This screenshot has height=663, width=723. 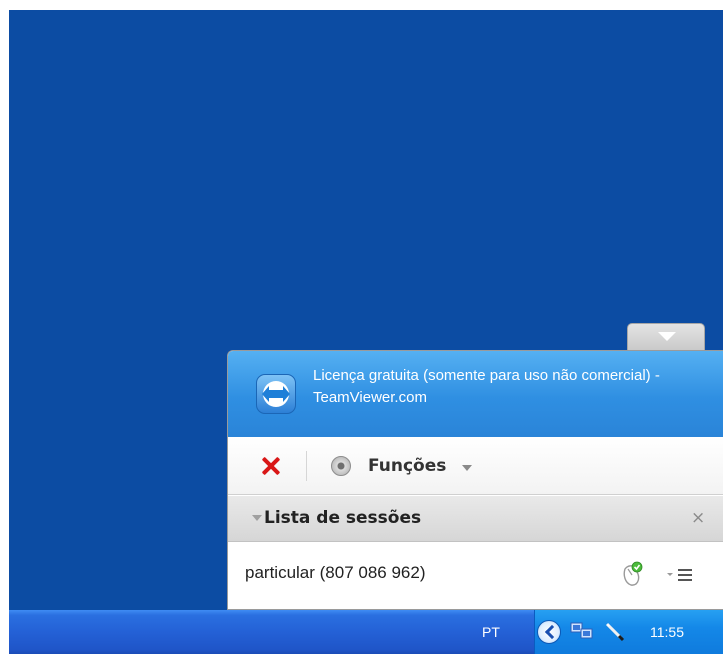 I want to click on teamviewer-logo-icon, so click(x=276, y=394).